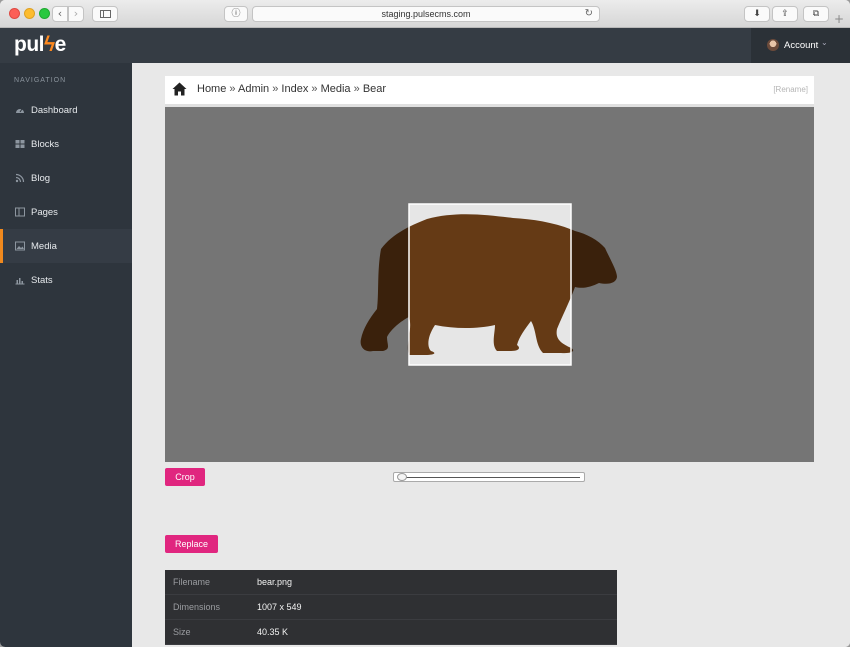 Image resolution: width=850 pixels, height=647 pixels. Describe the element at coordinates (66, 144) in the screenshot. I see `sidebar-item-blocks: Blocks` at that location.